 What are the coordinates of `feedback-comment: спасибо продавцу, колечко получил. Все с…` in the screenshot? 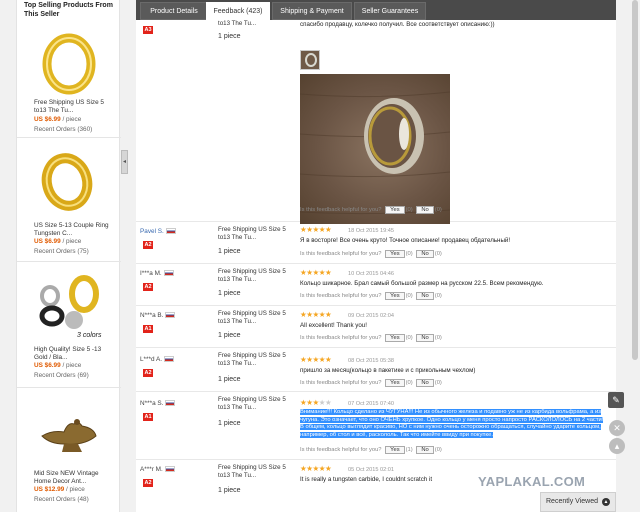 It's located at (397, 24).